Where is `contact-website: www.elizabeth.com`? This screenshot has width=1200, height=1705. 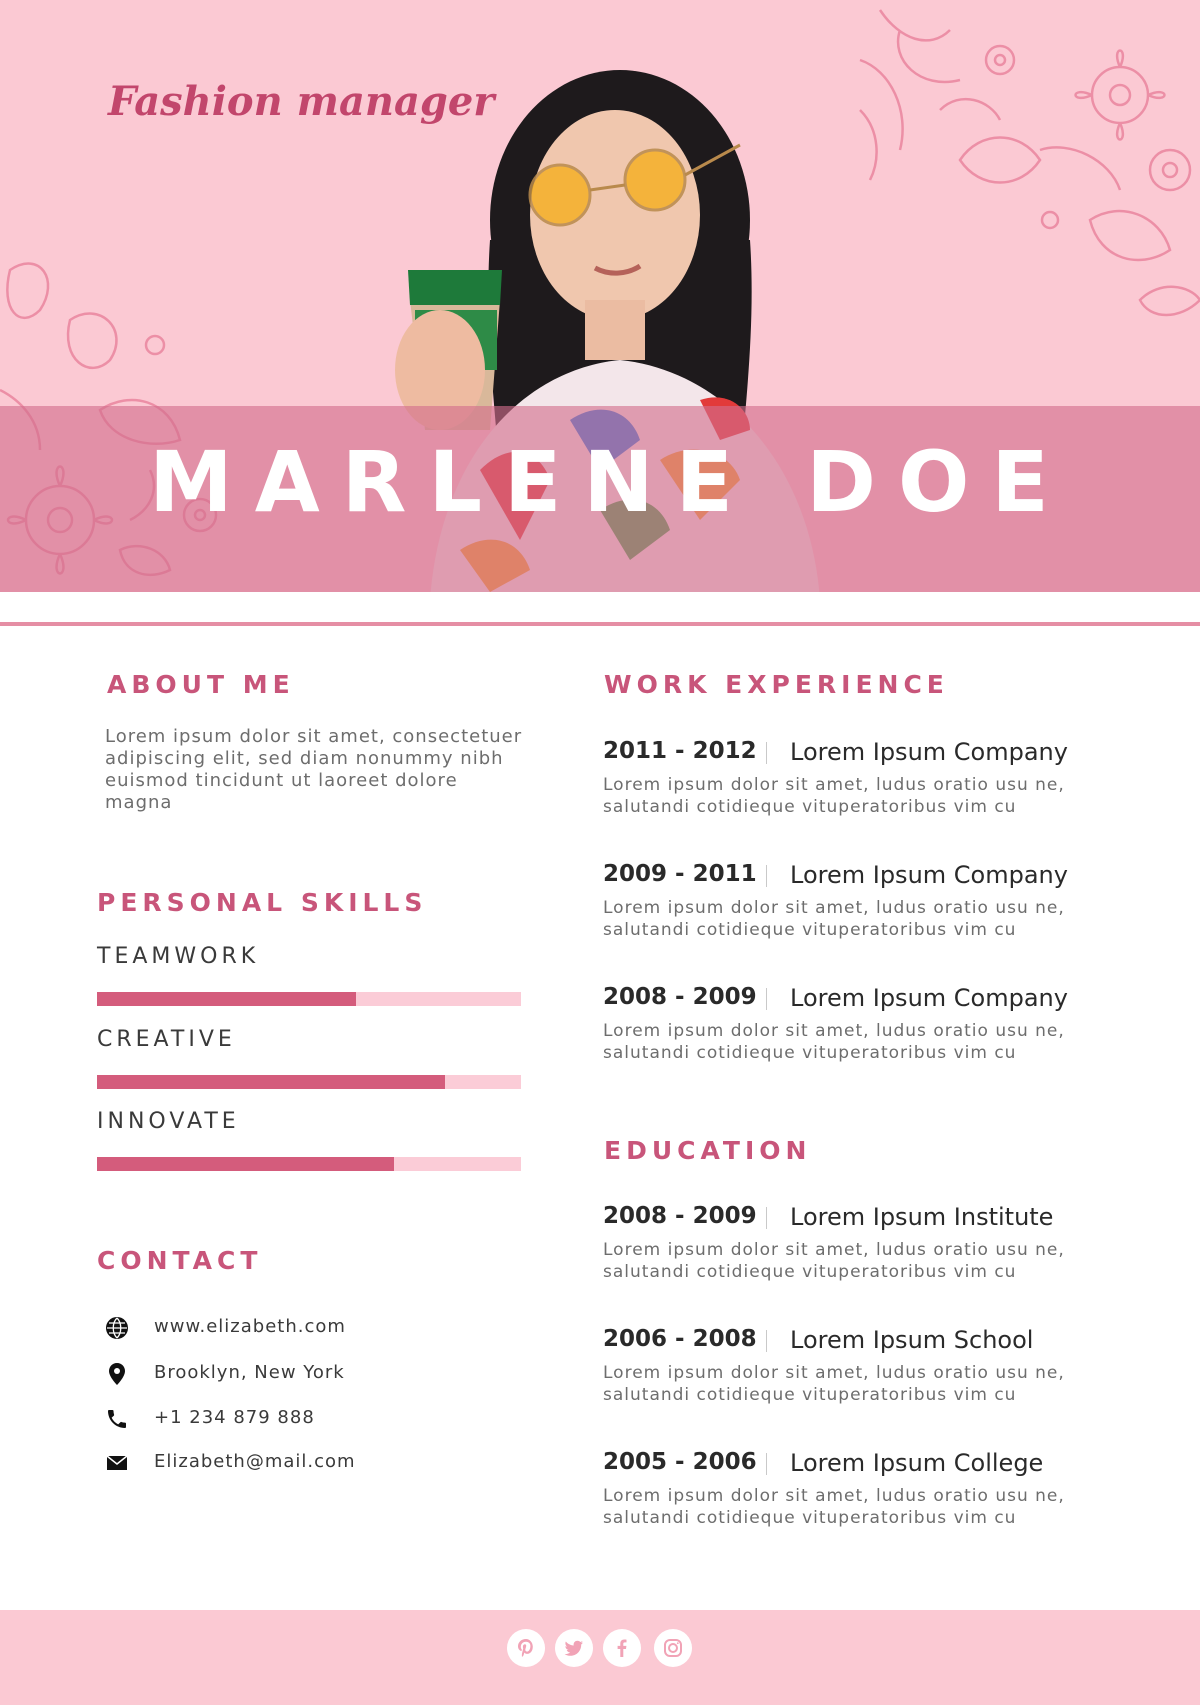
contact-website: www.elizabeth.com is located at coordinates (315, 1328).